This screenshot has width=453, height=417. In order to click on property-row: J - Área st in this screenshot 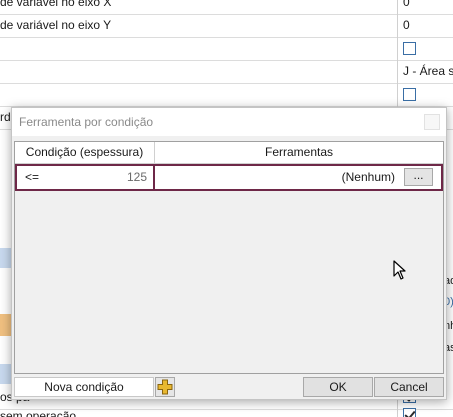, I will do `click(226, 72)`.